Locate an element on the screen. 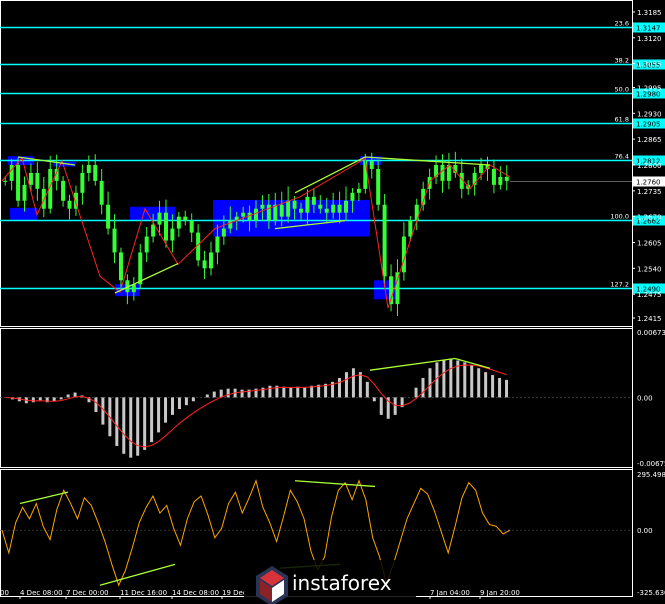  instaforex-logo-text: instaforex is located at coordinates (342, 583).